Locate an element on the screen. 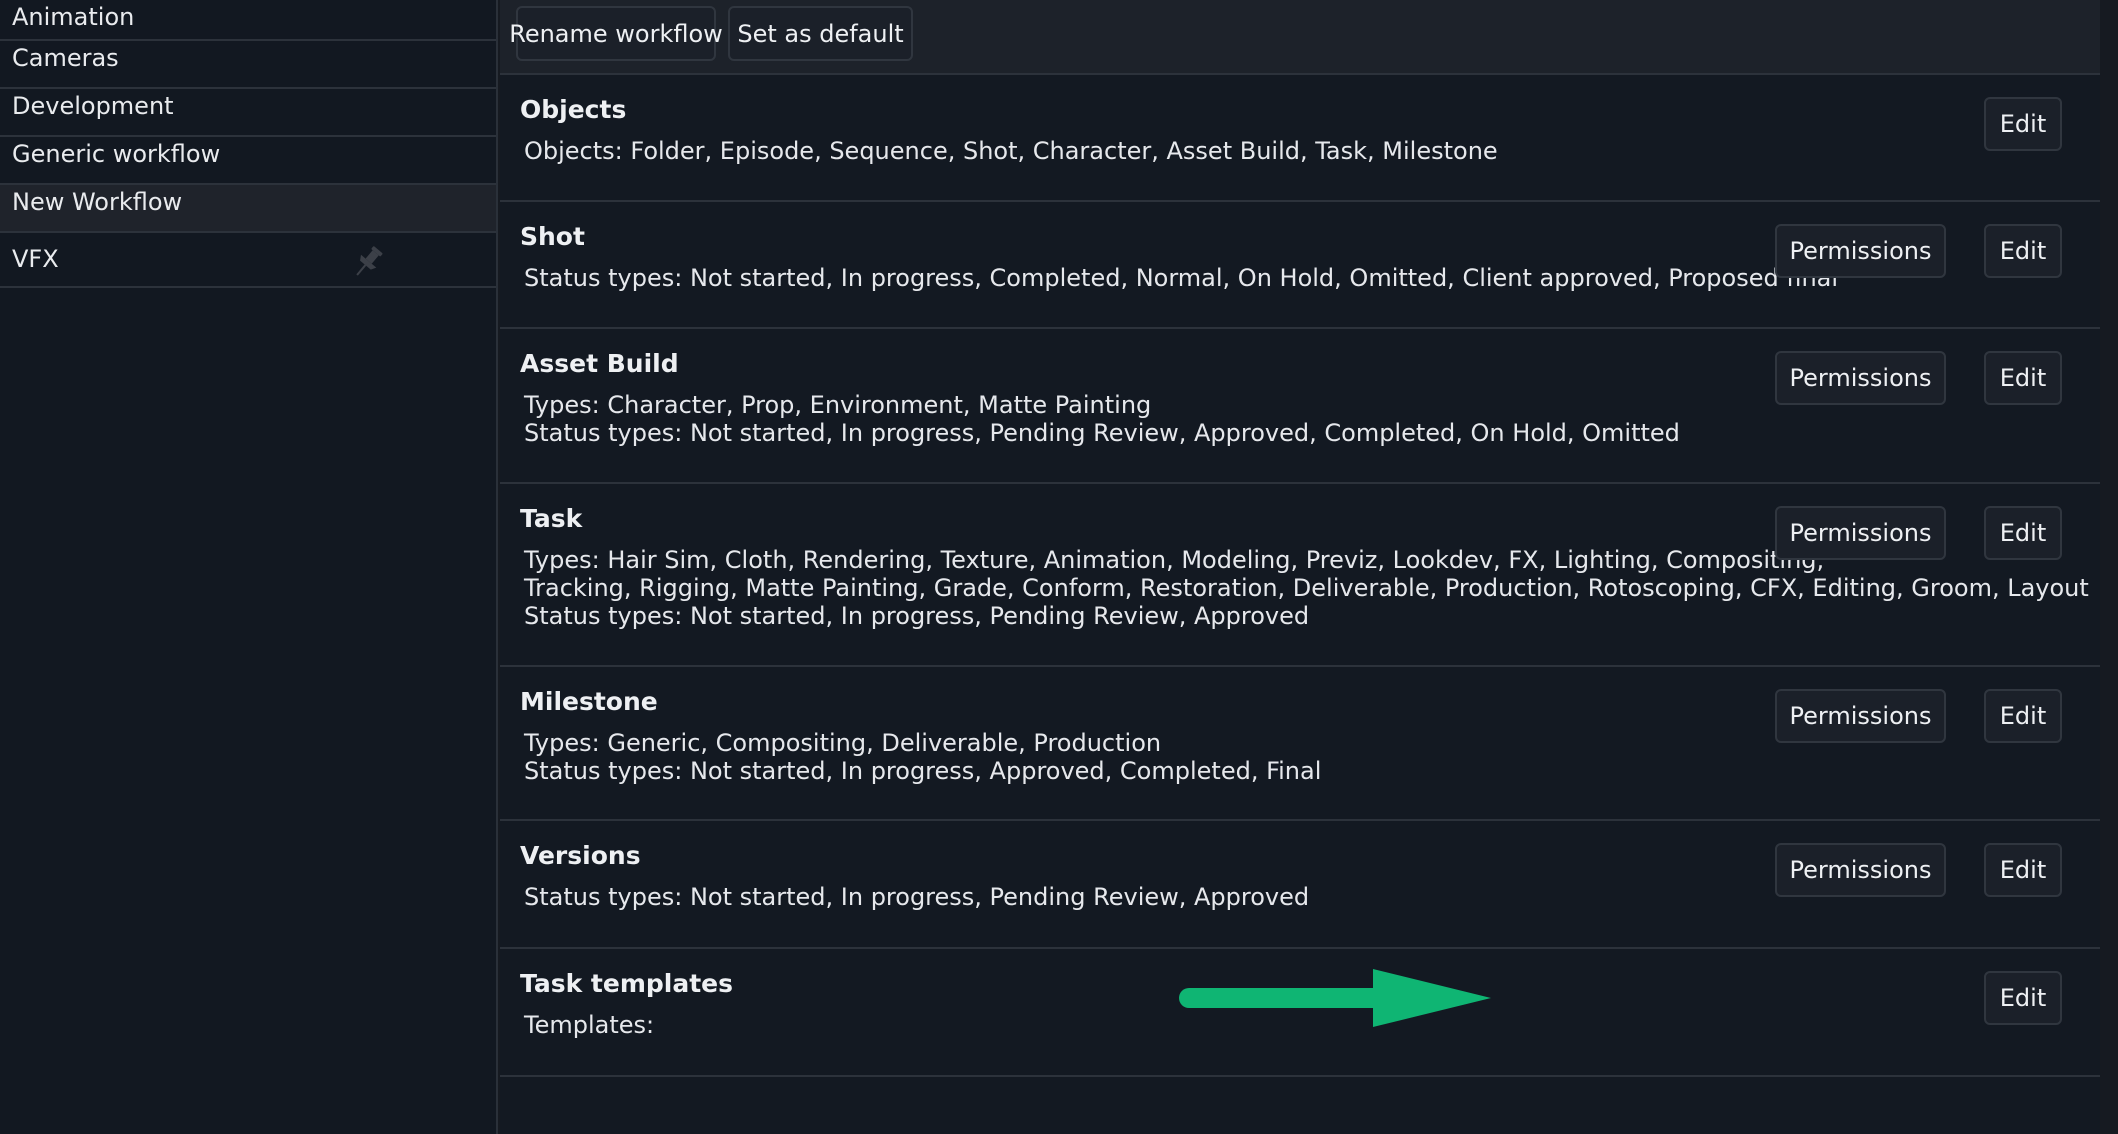 Image resolution: width=2118 pixels, height=1134 pixels. sidebar-item-vfx: VFX is located at coordinates (248, 260).